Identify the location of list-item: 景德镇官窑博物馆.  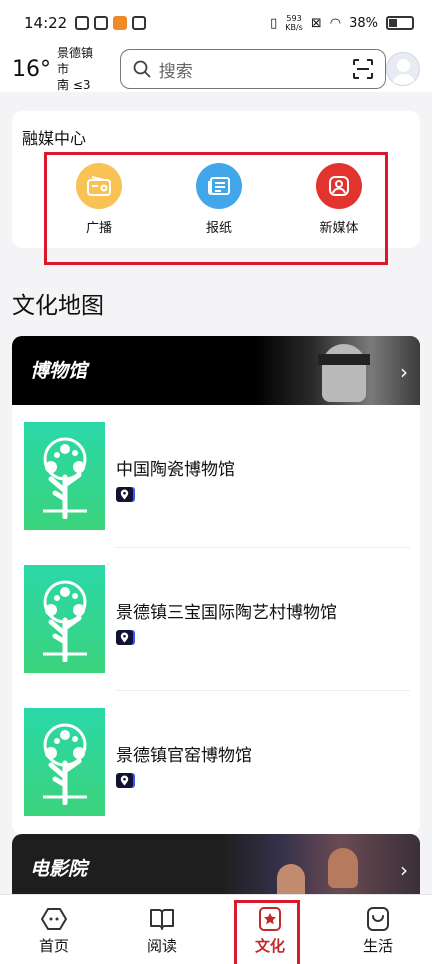
(216, 762).